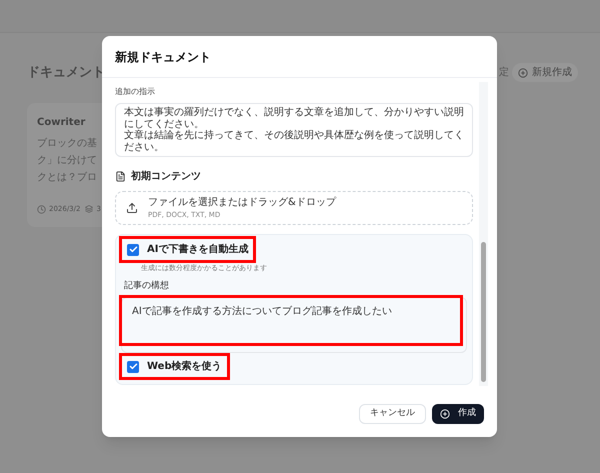  What do you see at coordinates (89, 209) in the screenshot?
I see `layers-icon` at bounding box center [89, 209].